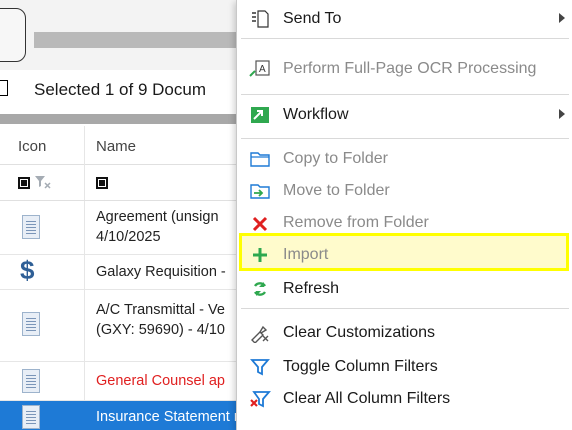  I want to click on remove-icon, so click(260, 223).